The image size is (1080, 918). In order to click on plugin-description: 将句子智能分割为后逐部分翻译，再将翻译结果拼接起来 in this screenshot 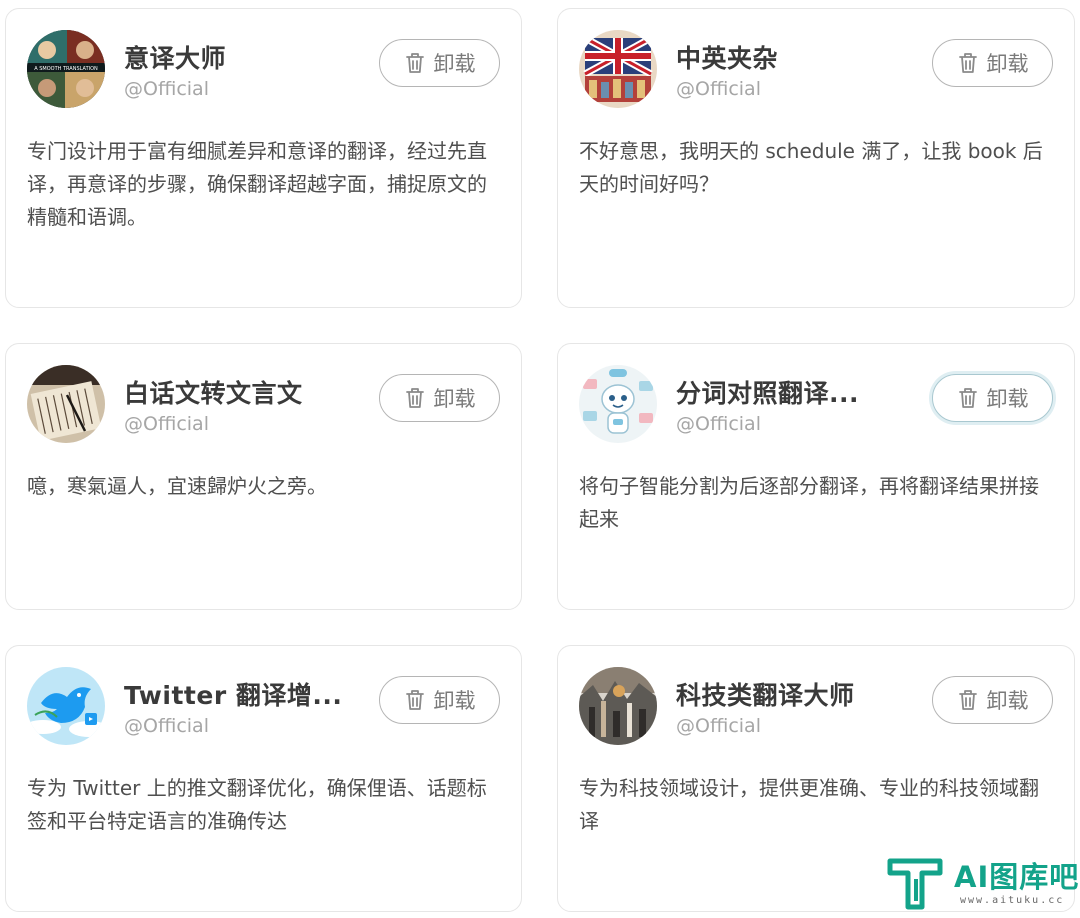, I will do `click(809, 502)`.